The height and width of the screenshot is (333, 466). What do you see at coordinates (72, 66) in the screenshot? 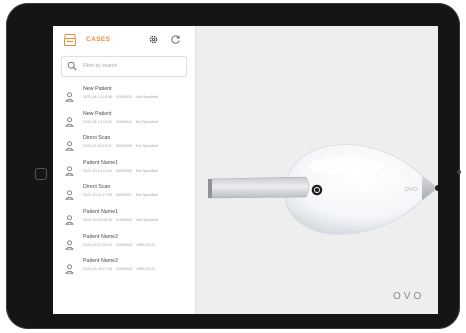
I see `search-icon` at bounding box center [72, 66].